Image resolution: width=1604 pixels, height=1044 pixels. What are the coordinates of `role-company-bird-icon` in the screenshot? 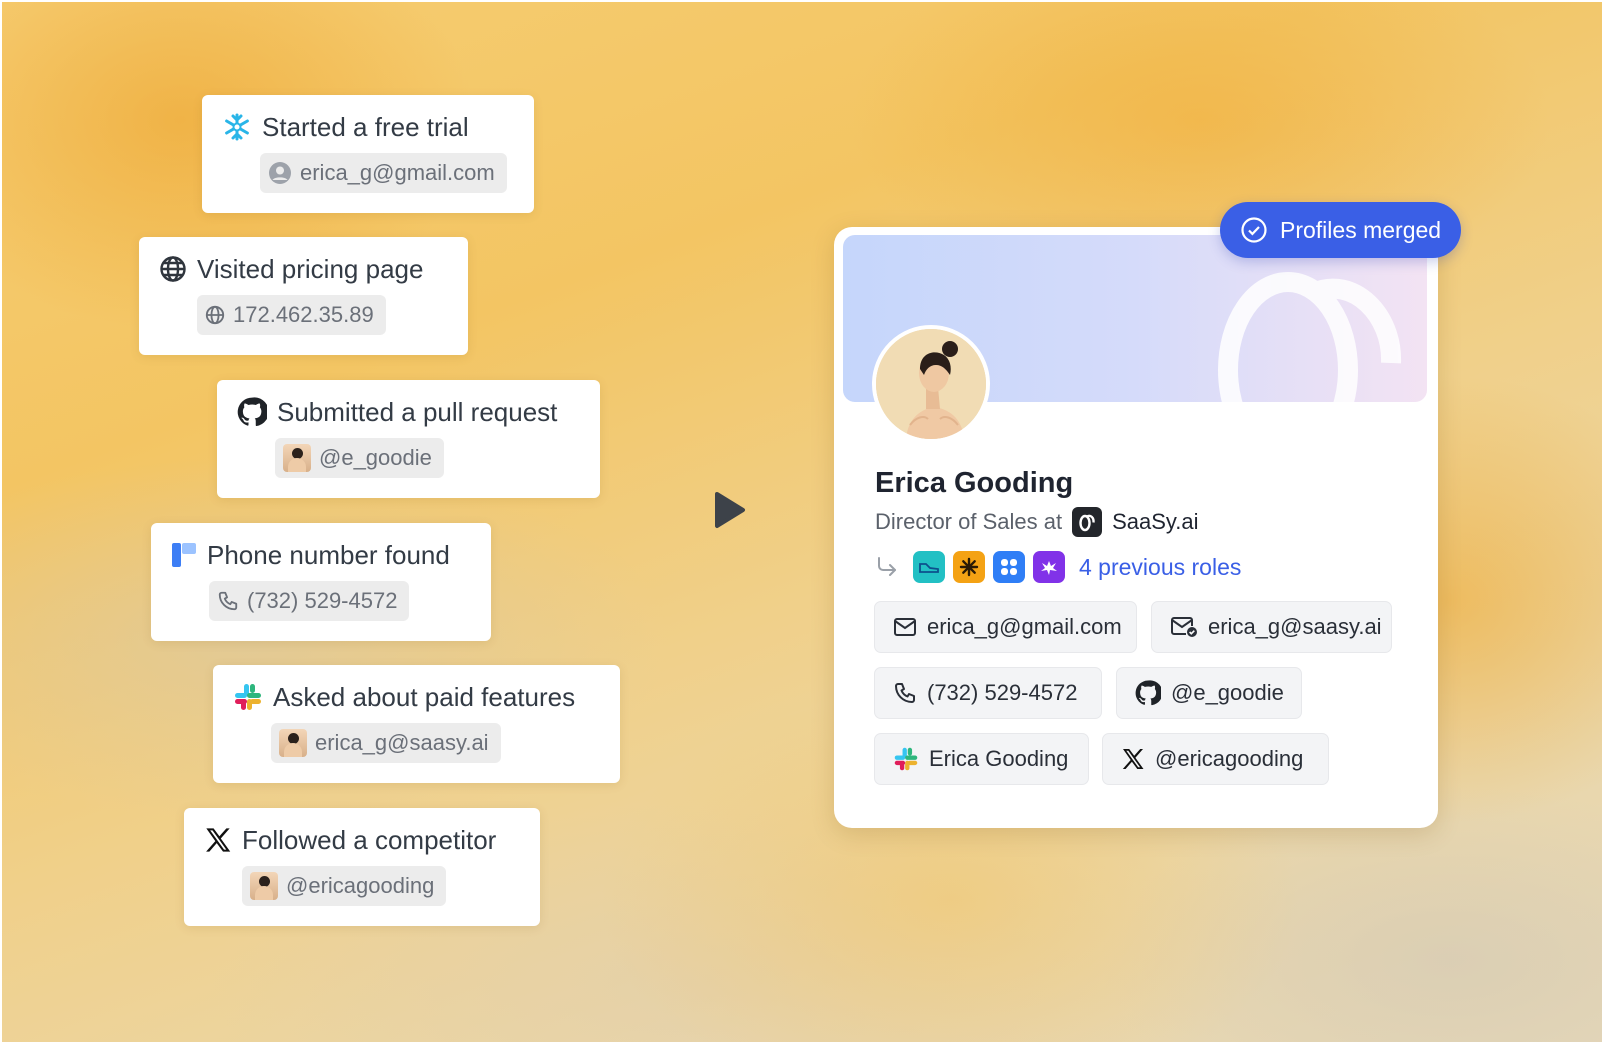 It's located at (1049, 567).